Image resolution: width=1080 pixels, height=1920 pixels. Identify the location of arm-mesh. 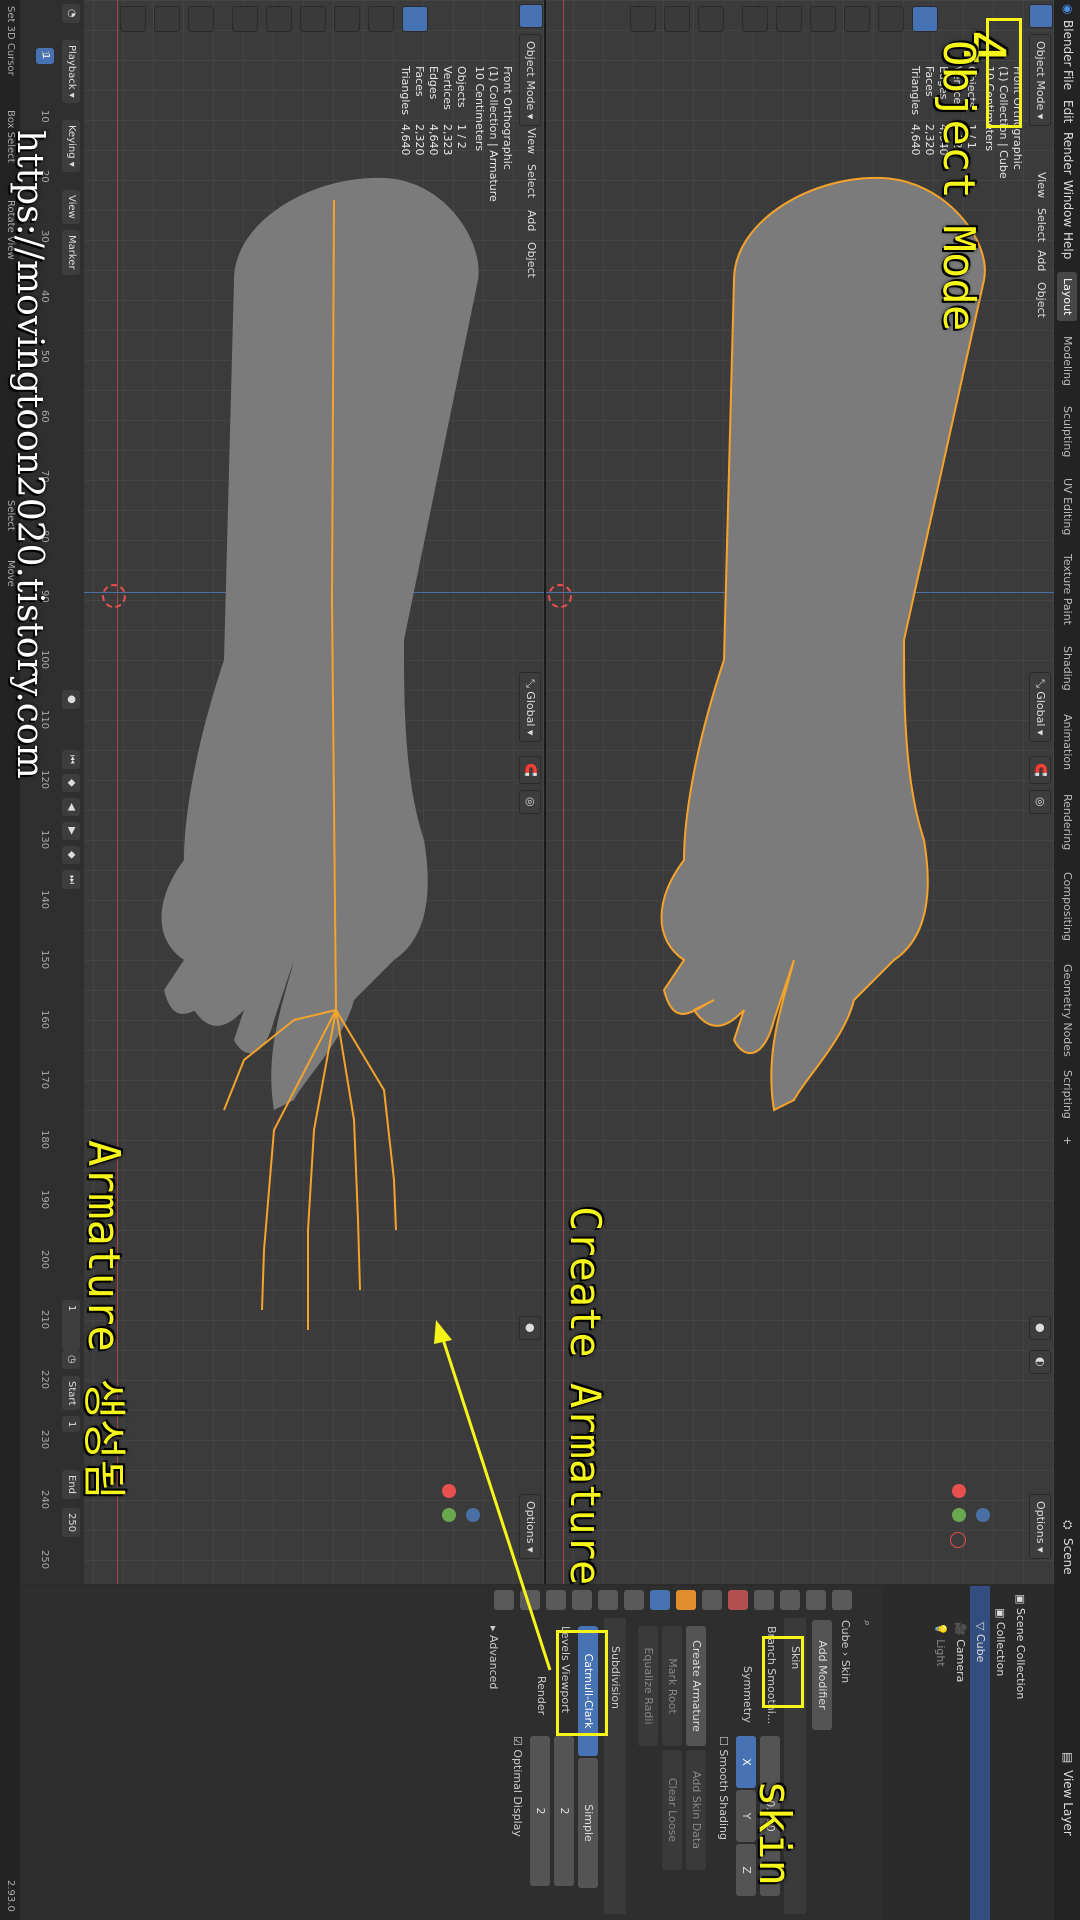
(320, 643).